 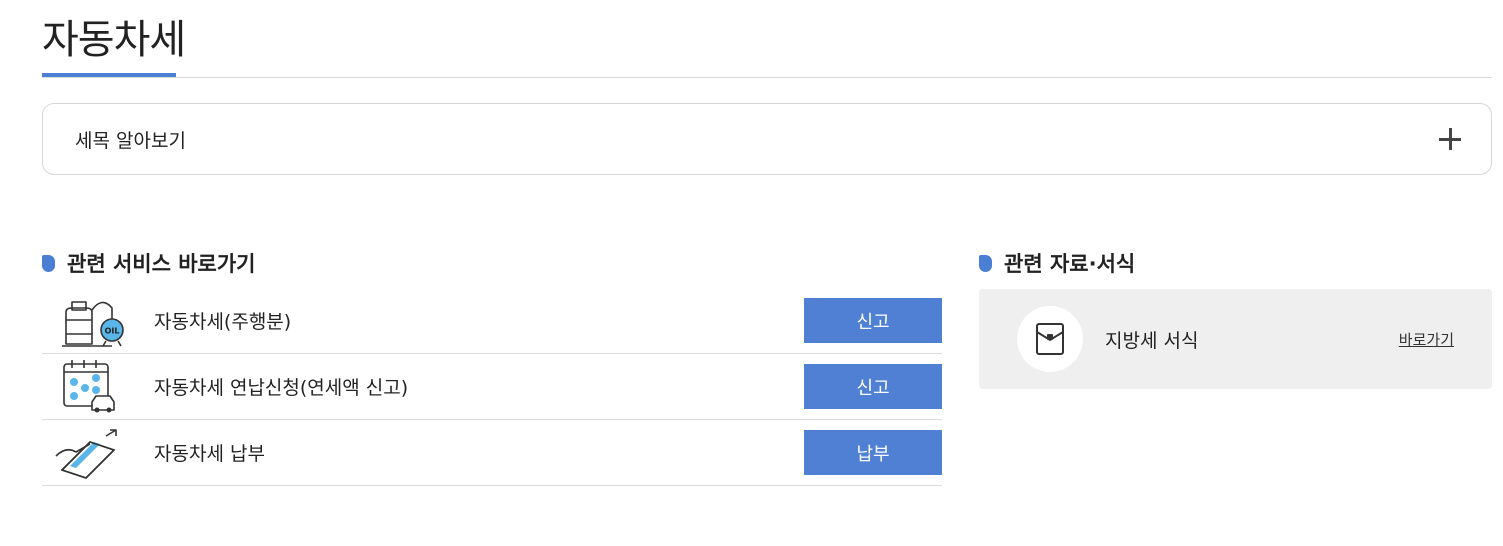 I want to click on forms-label: 지방세 서식, so click(x=1152, y=340).